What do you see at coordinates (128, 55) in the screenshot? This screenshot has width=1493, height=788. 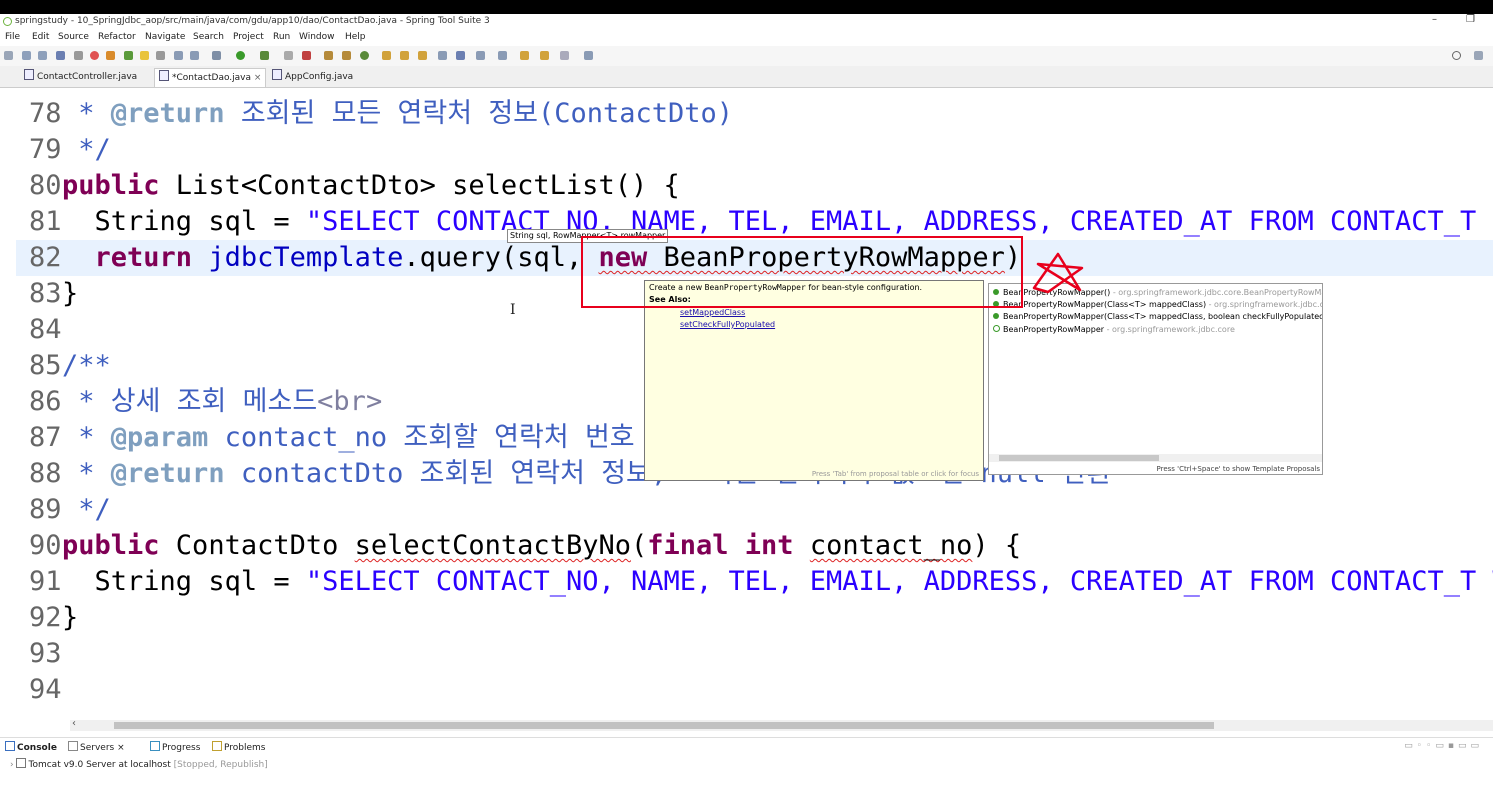 I see `task-icon` at bounding box center [128, 55].